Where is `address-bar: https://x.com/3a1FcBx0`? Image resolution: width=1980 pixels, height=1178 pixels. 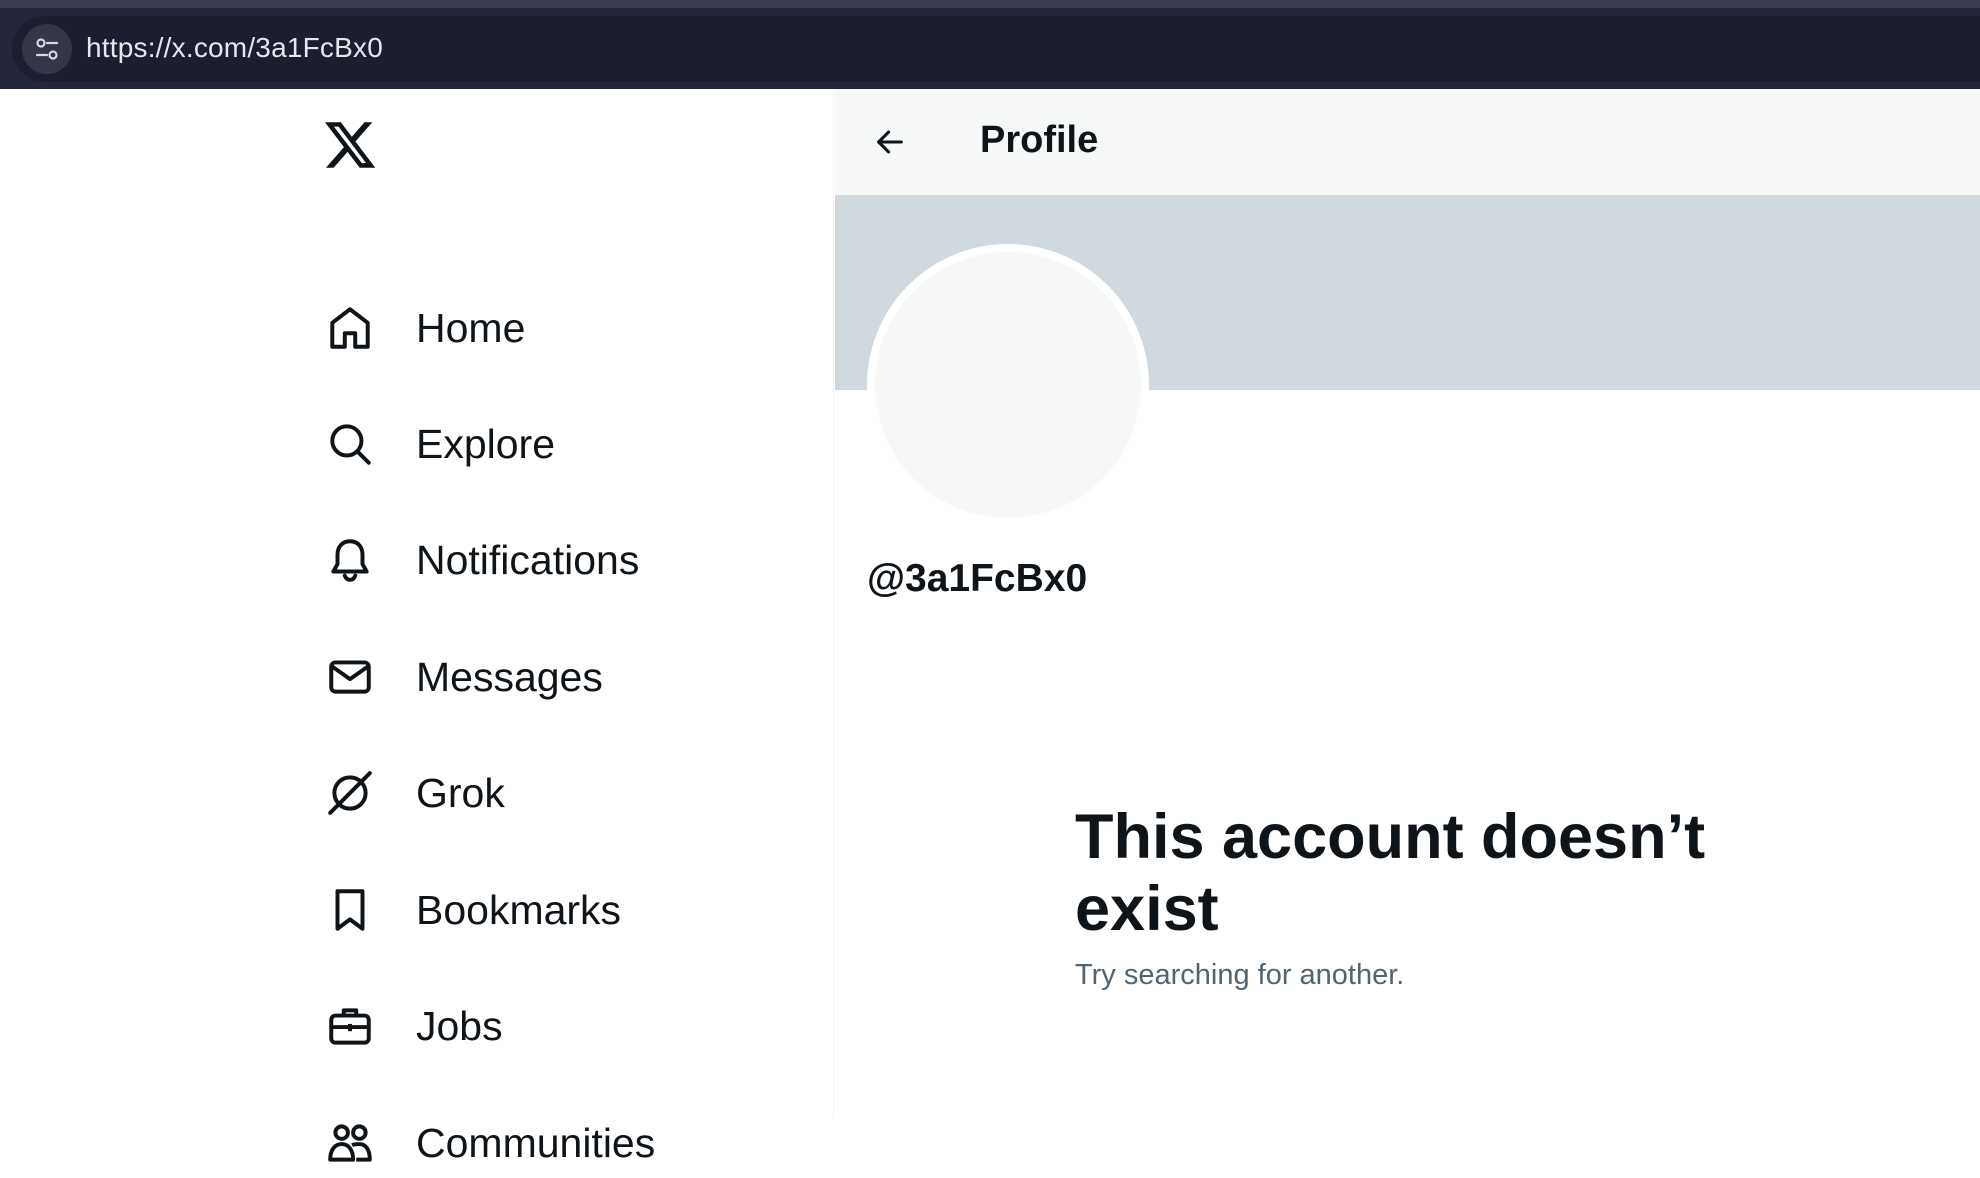
address-bar: https://x.com/3a1FcBx0 is located at coordinates (996, 49).